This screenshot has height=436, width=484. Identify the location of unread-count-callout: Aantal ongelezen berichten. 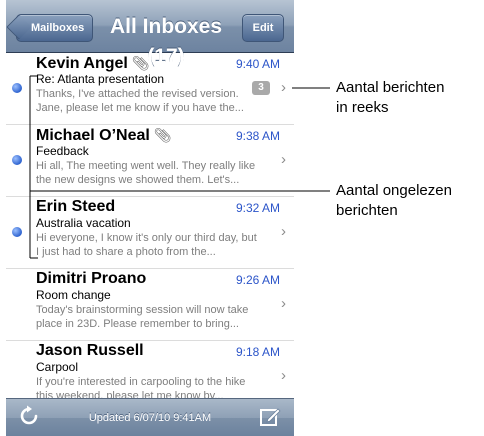
(394, 201).